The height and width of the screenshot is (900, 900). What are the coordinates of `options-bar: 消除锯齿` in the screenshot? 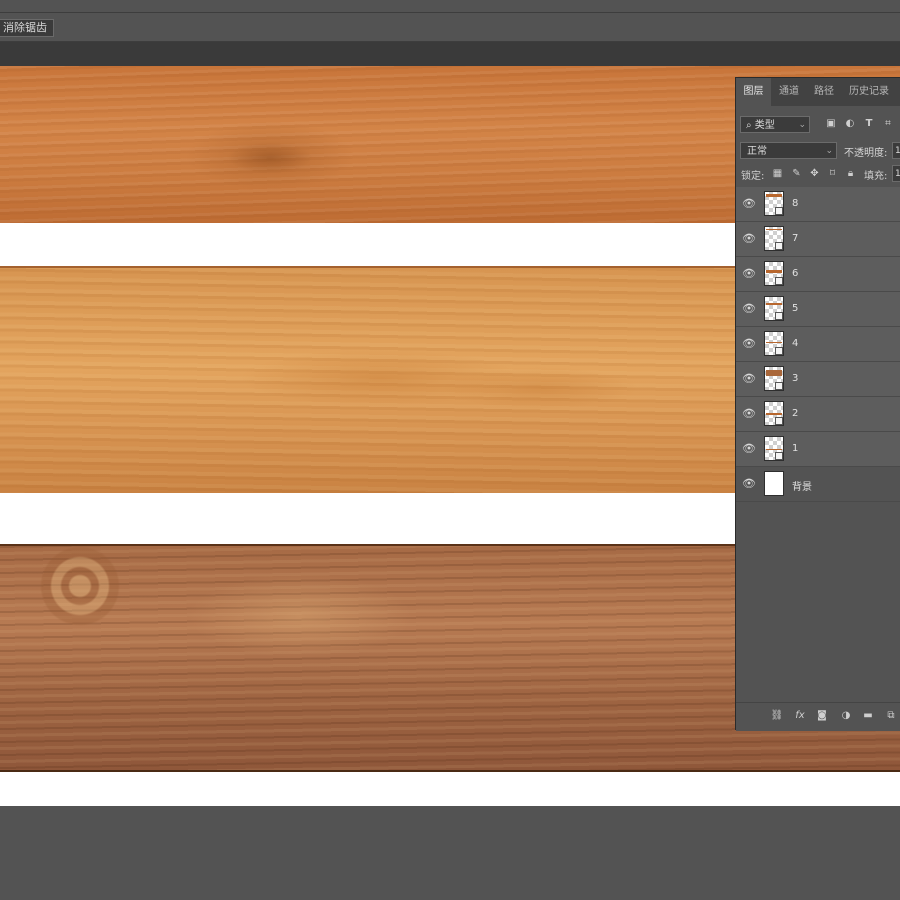 It's located at (450, 27).